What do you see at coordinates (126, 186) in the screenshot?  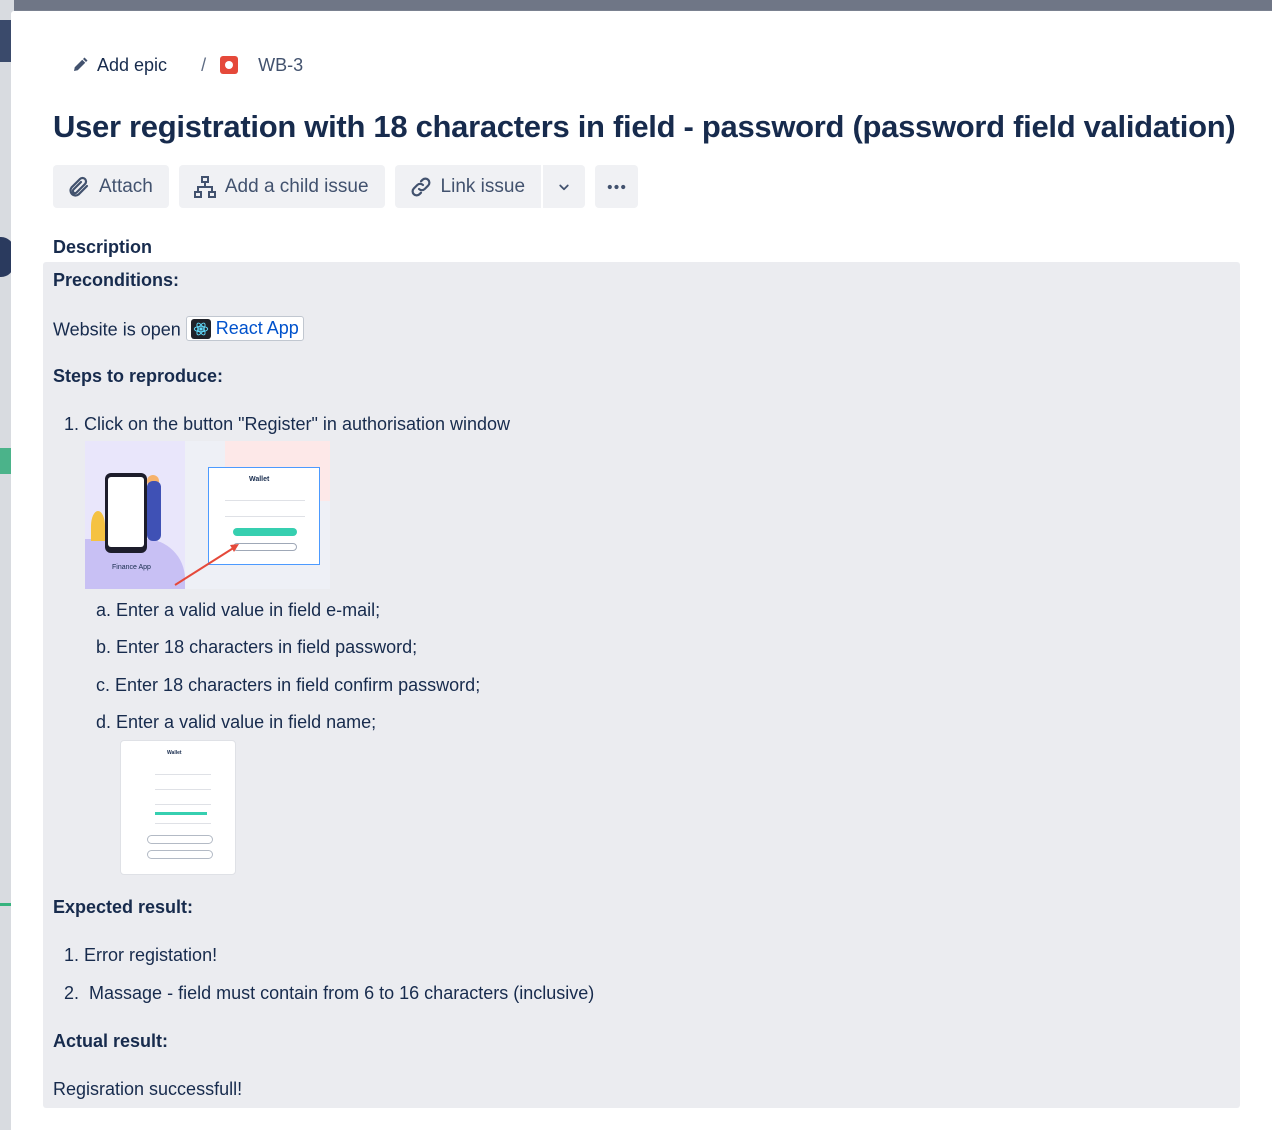 I see `attach-label: Attach` at bounding box center [126, 186].